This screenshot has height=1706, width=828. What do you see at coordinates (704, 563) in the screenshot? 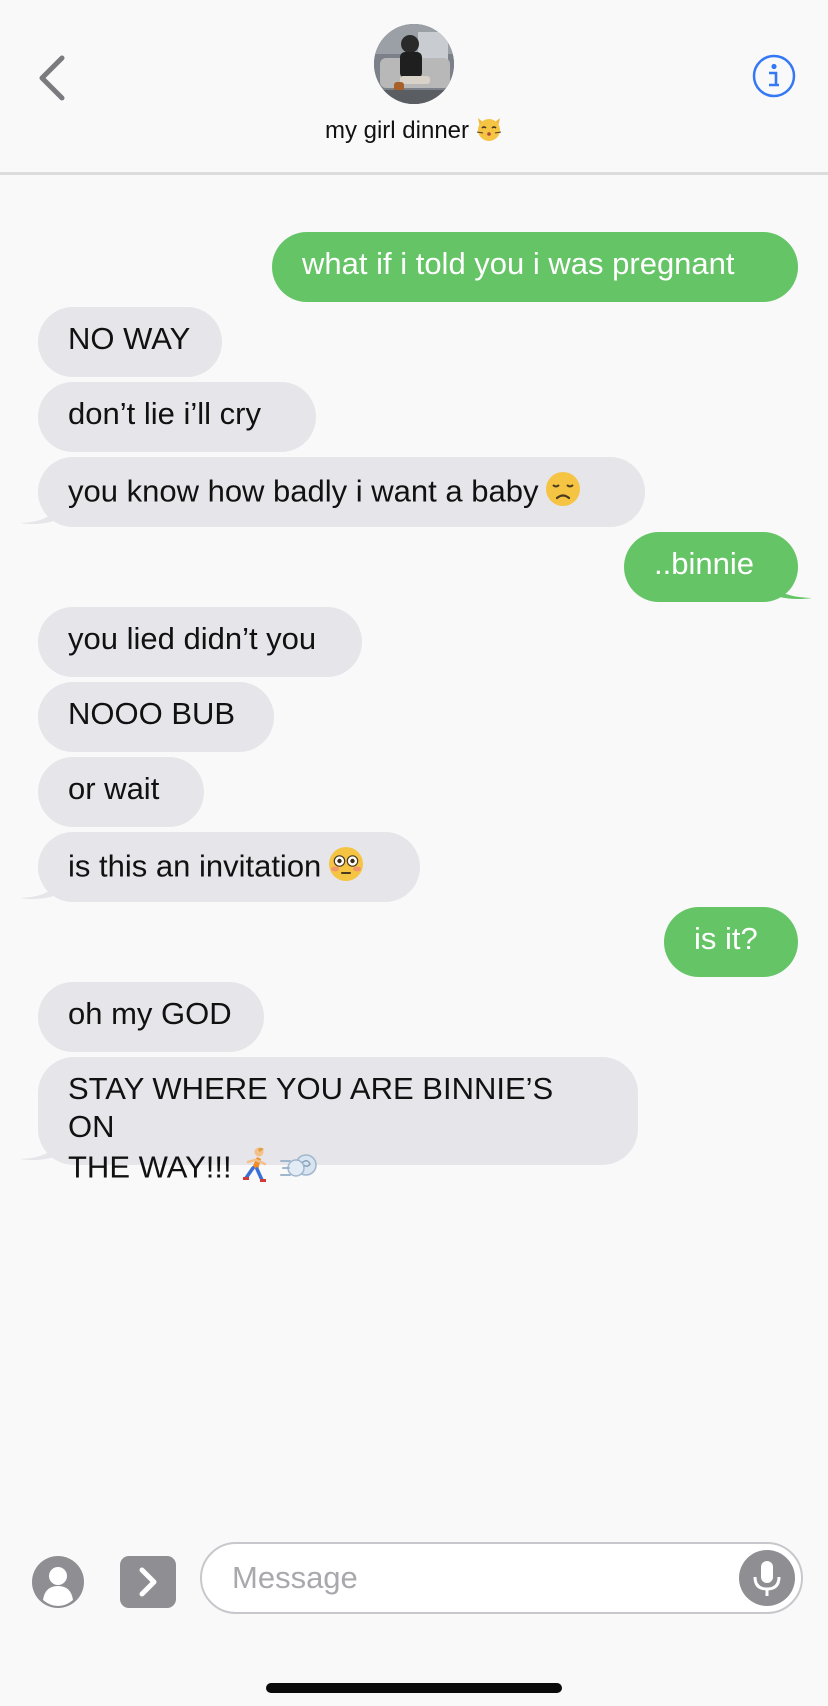
I see `message-text: ..binnie` at bounding box center [704, 563].